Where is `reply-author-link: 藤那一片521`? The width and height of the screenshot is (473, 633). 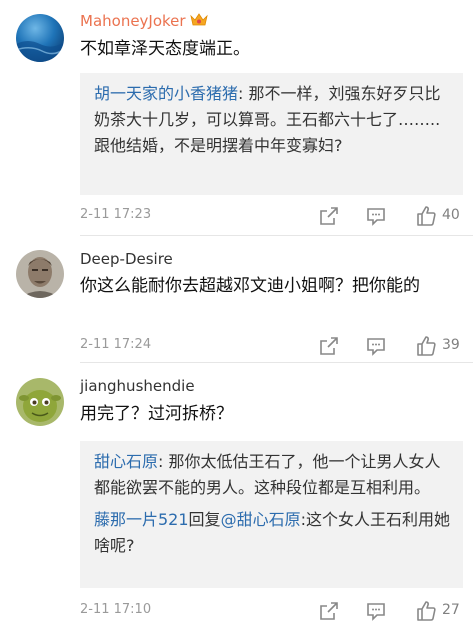
reply-author-link: 藤那一片521 is located at coordinates (141, 519).